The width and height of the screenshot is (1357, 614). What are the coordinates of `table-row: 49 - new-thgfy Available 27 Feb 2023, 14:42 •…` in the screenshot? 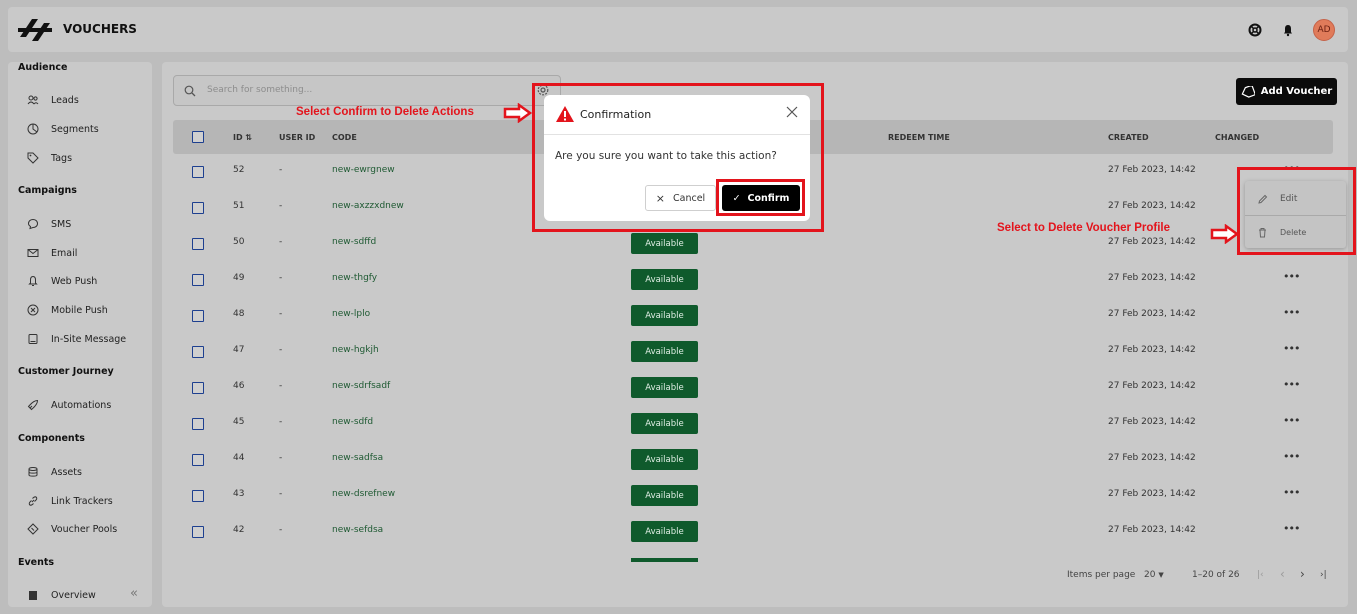 It's located at (753, 280).